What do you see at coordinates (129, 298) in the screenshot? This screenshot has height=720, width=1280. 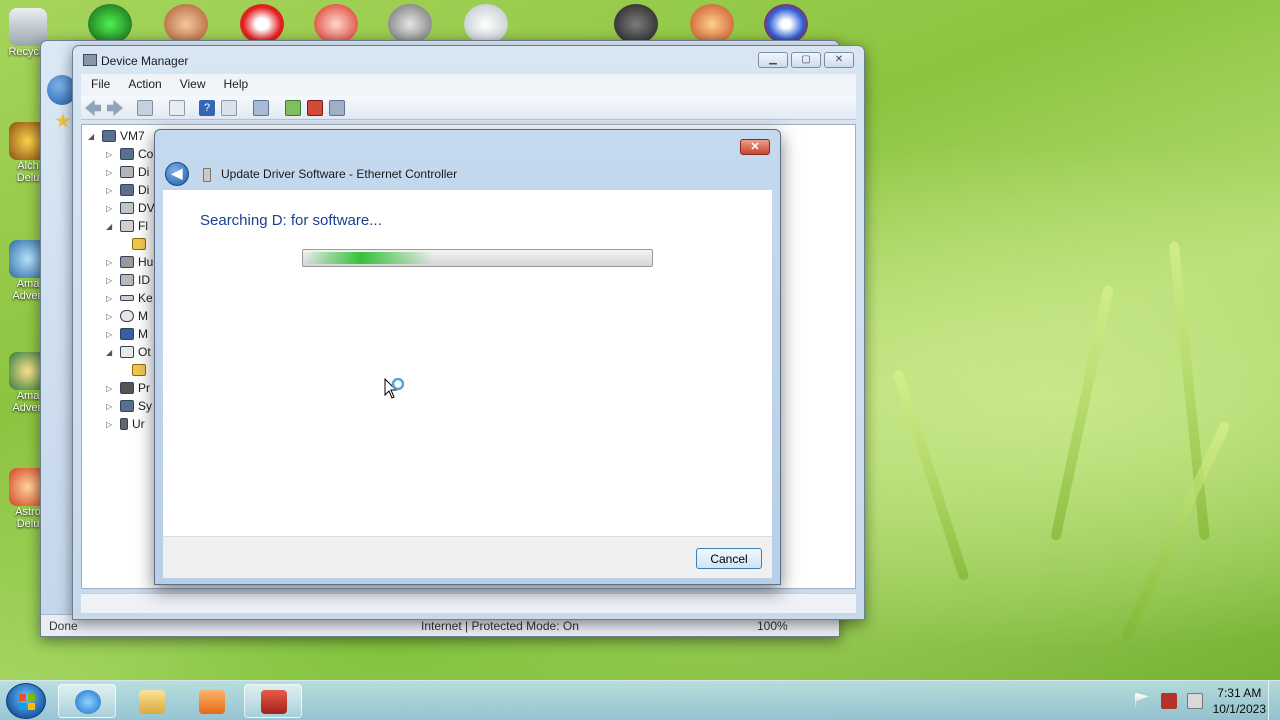 I see `tree-item: ▷ Ke` at bounding box center [129, 298].